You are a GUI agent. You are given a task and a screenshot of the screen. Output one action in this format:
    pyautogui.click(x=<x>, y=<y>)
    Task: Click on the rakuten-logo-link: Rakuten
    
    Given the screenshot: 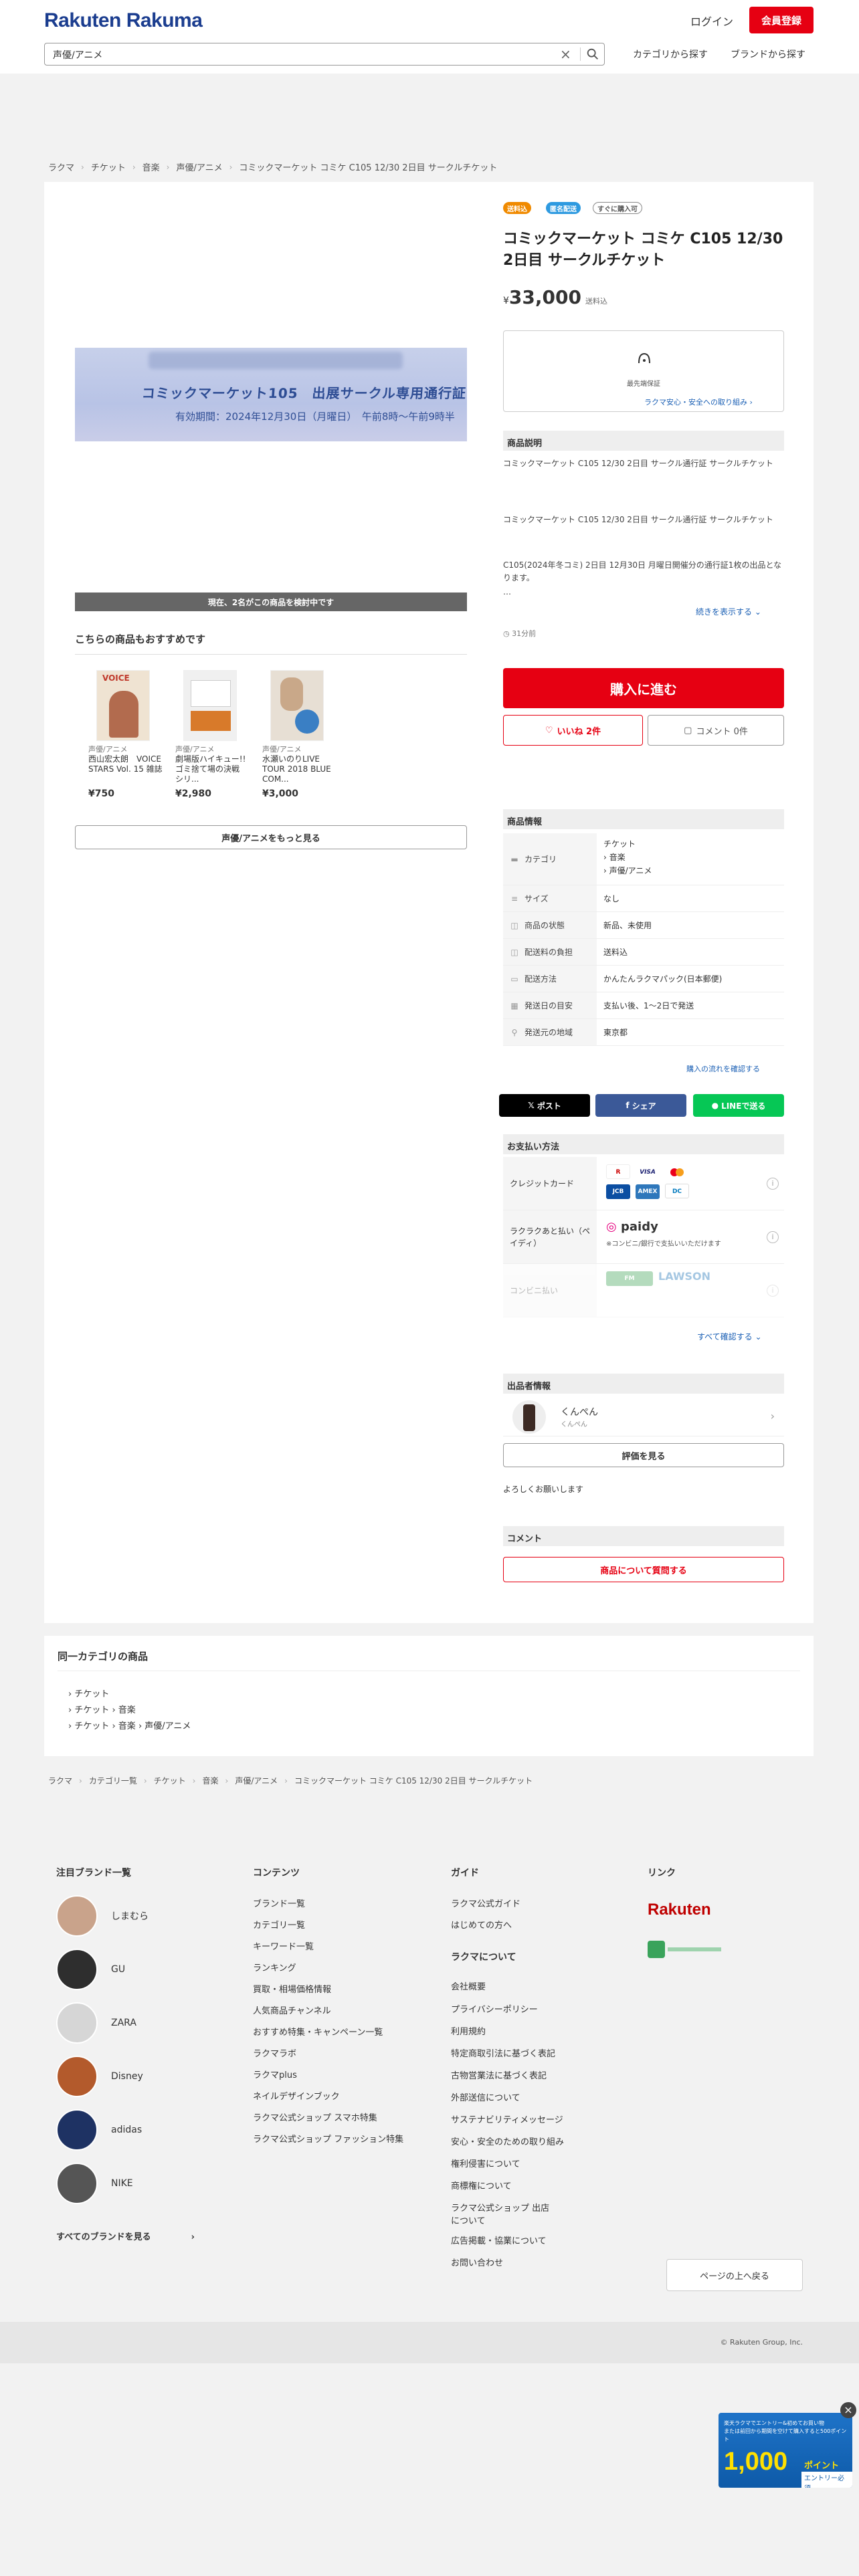 What is the action you would take?
    pyautogui.click(x=679, y=1910)
    